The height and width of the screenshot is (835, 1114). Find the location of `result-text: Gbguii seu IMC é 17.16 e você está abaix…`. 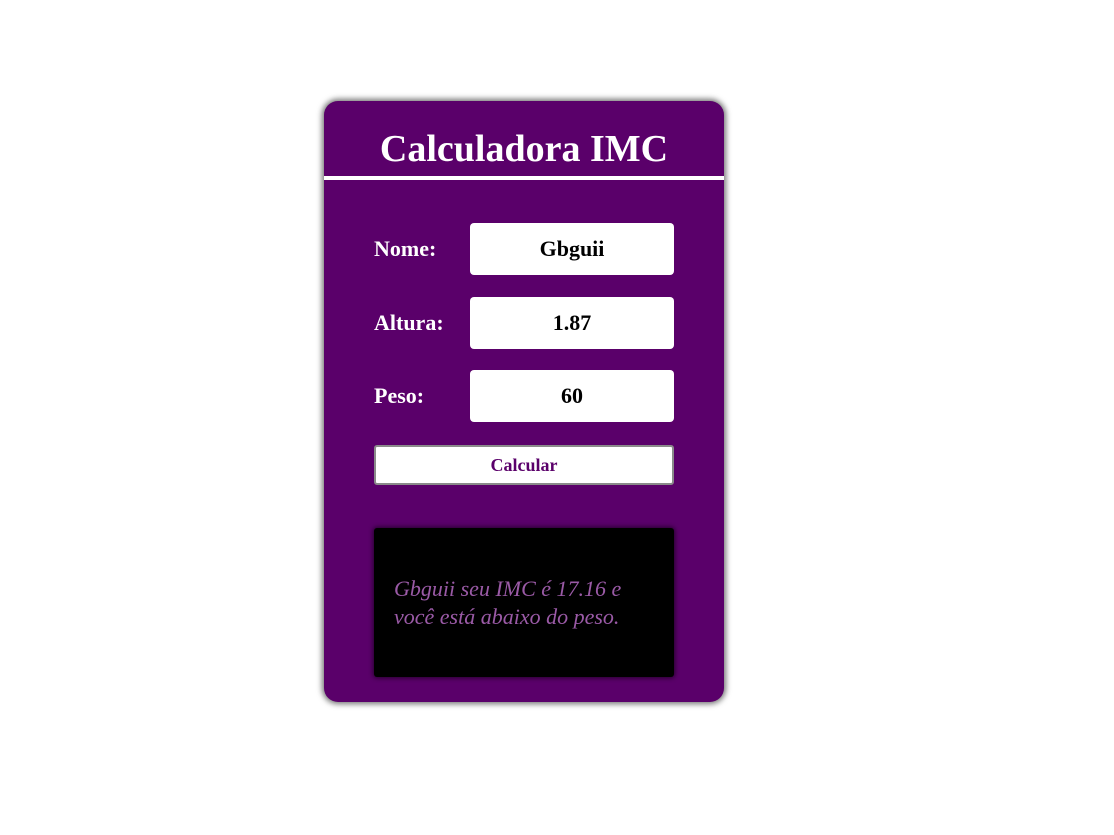

result-text: Gbguii seu IMC é 17.16 e você está abaix… is located at coordinates (508, 602).